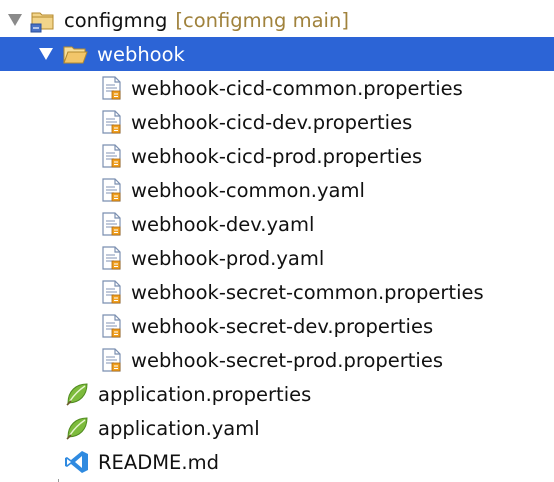 The width and height of the screenshot is (554, 482). What do you see at coordinates (287, 360) in the screenshot?
I see `file-name: webhook-secret-prod.properties` at bounding box center [287, 360].